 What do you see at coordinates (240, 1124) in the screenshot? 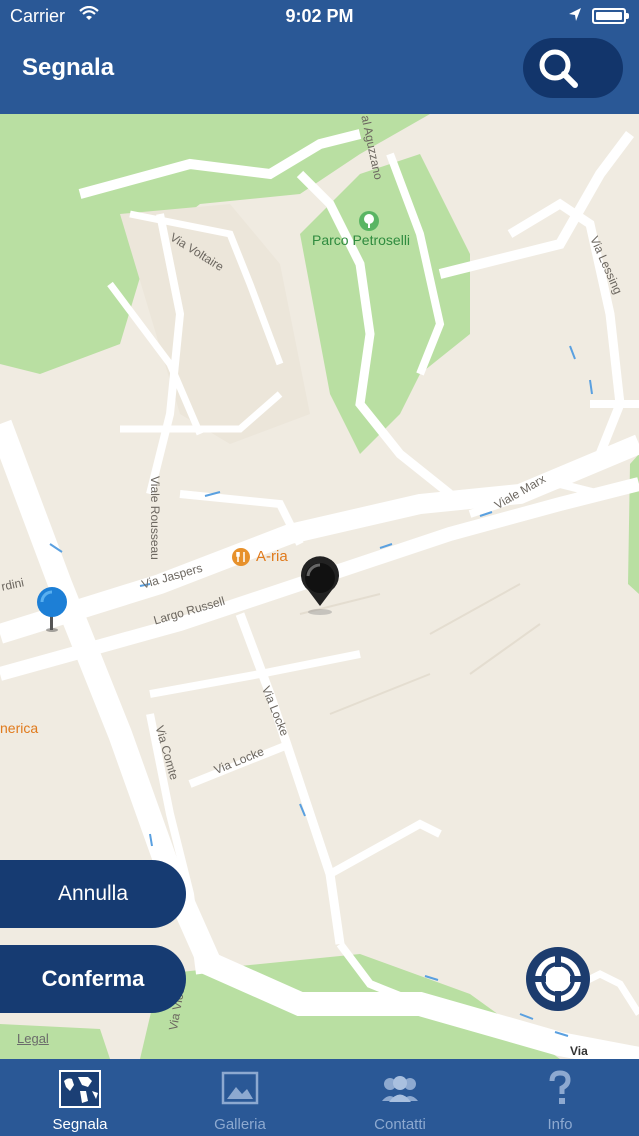
I see `tab-label: Galleria` at bounding box center [240, 1124].